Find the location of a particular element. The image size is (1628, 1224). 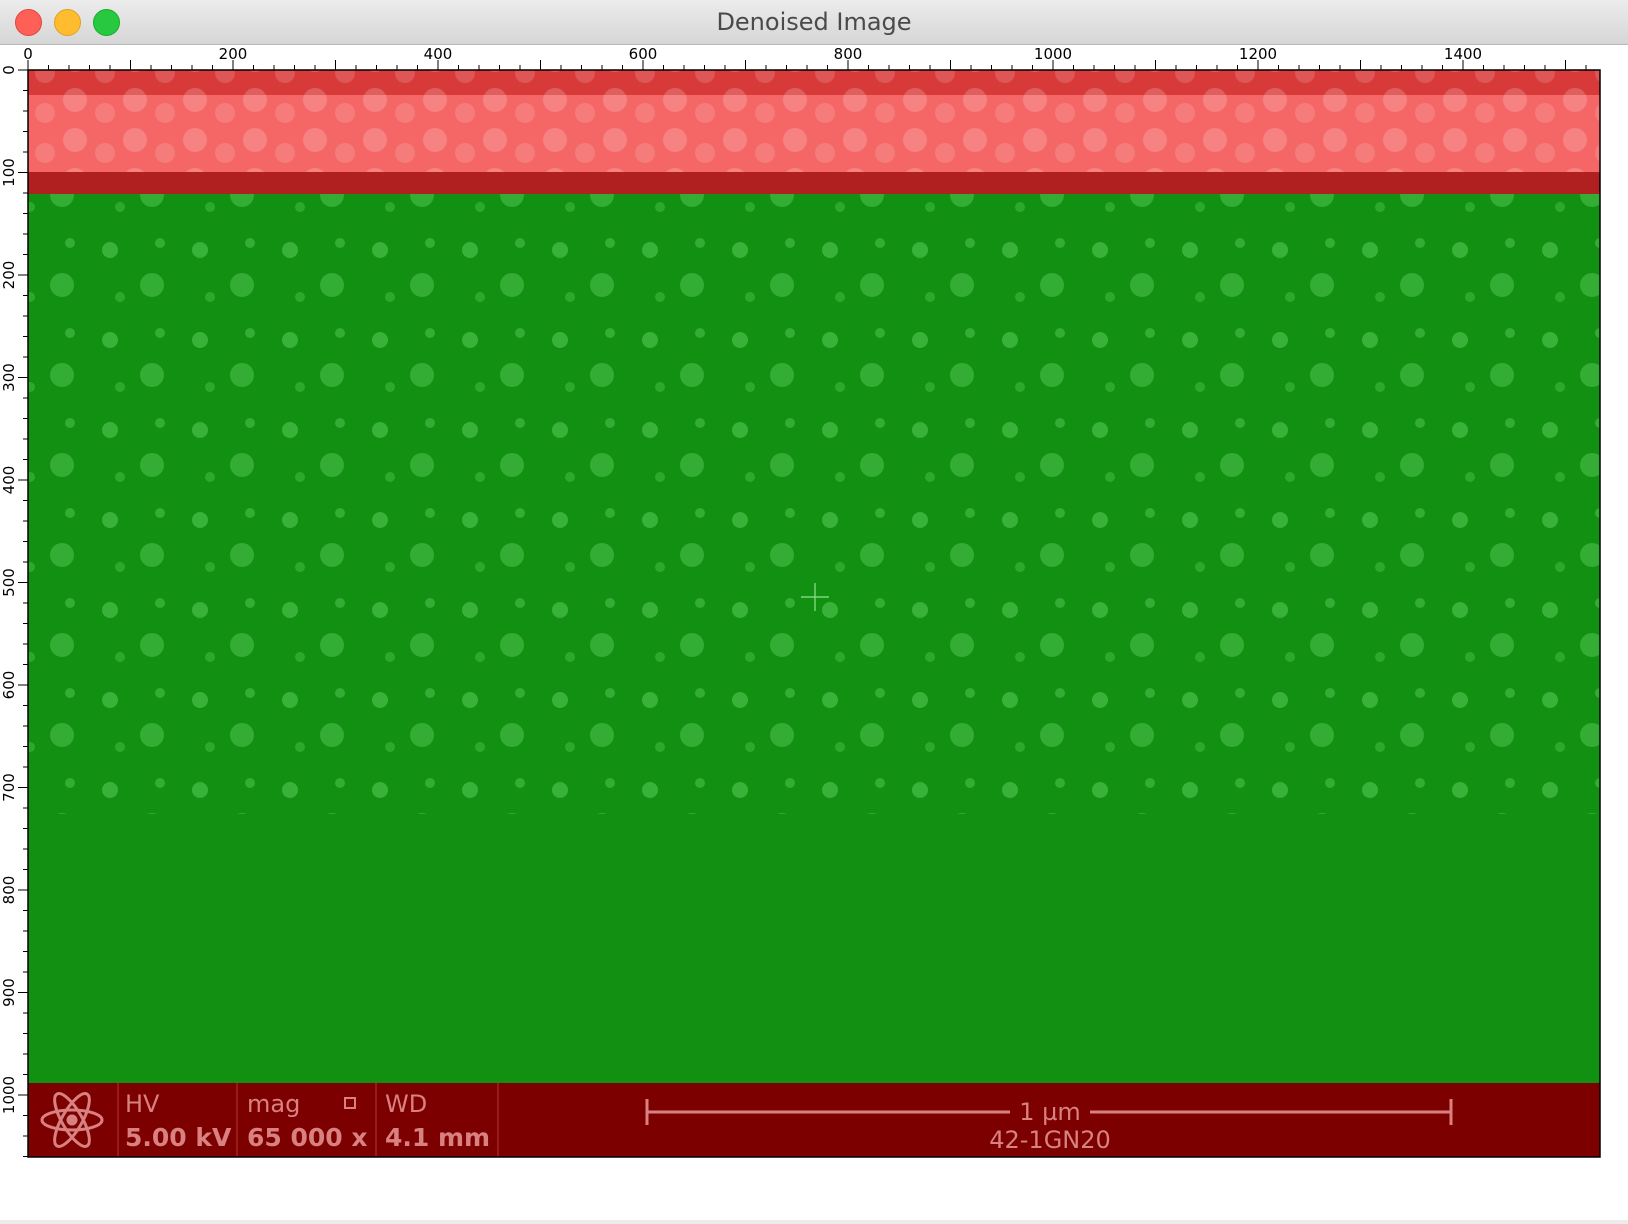

scale-label: 1 µm is located at coordinates (1050, 1112).